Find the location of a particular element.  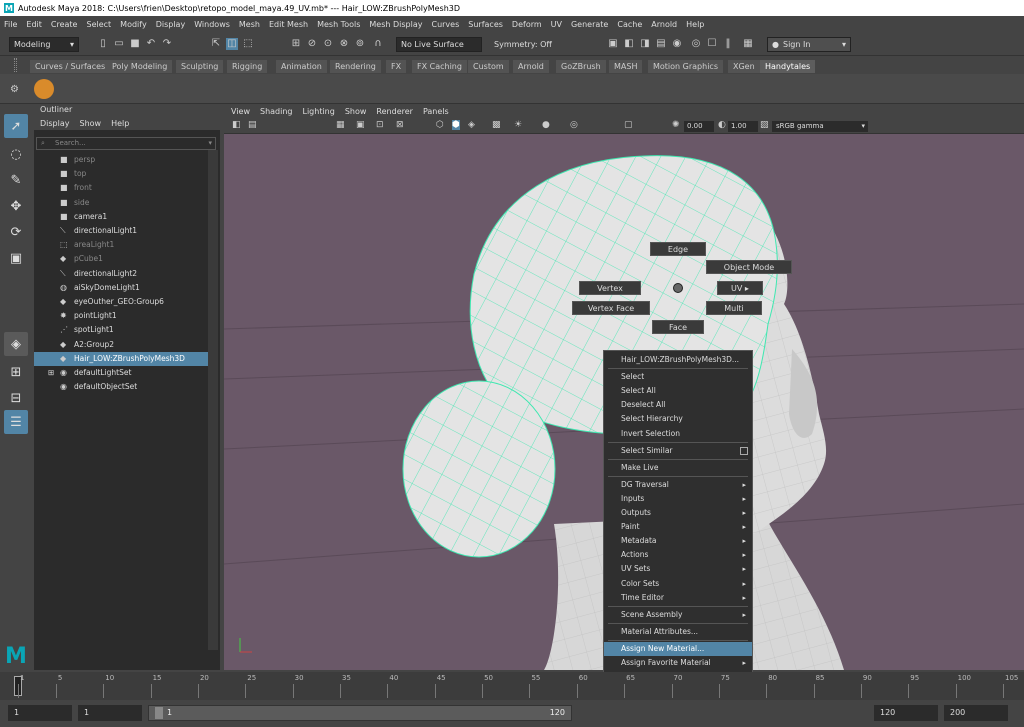

outliner-item: ◆ Hair_LOW:ZBrushPolyMesh3D is located at coordinates (121, 358).